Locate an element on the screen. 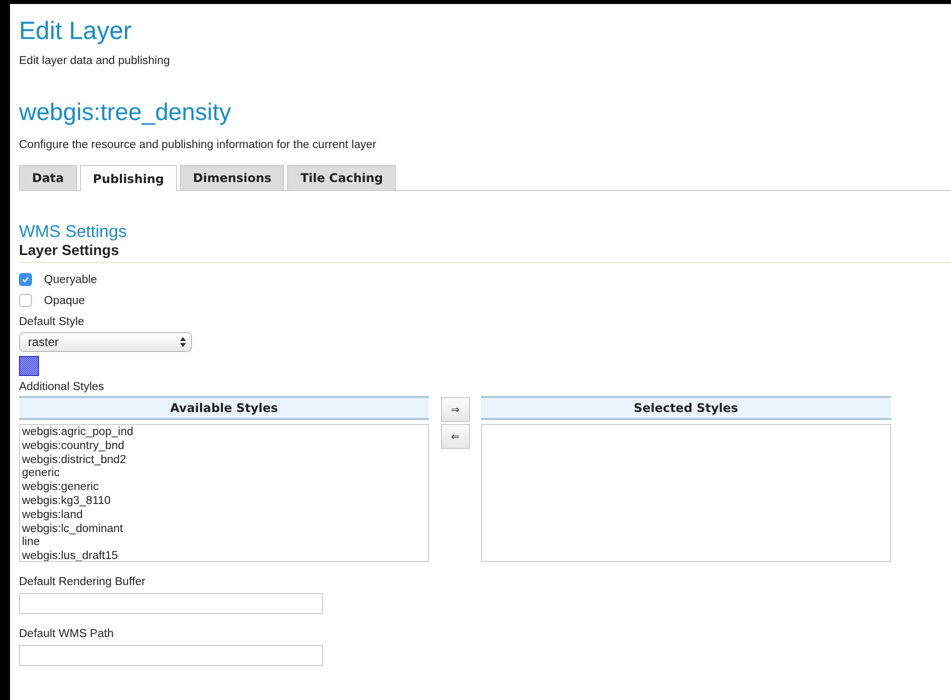 This screenshot has height=700, width=951. list-header: Selected Styles is located at coordinates (686, 408).